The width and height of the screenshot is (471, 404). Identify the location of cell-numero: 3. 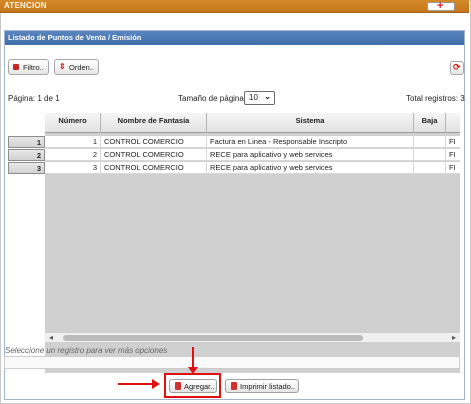
(73, 168).